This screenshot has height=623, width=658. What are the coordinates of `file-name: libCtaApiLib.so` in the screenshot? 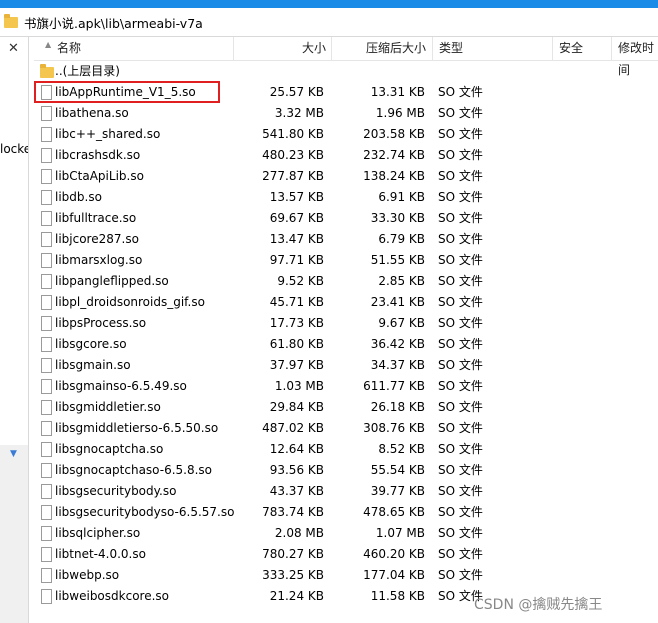 It's located at (99, 176).